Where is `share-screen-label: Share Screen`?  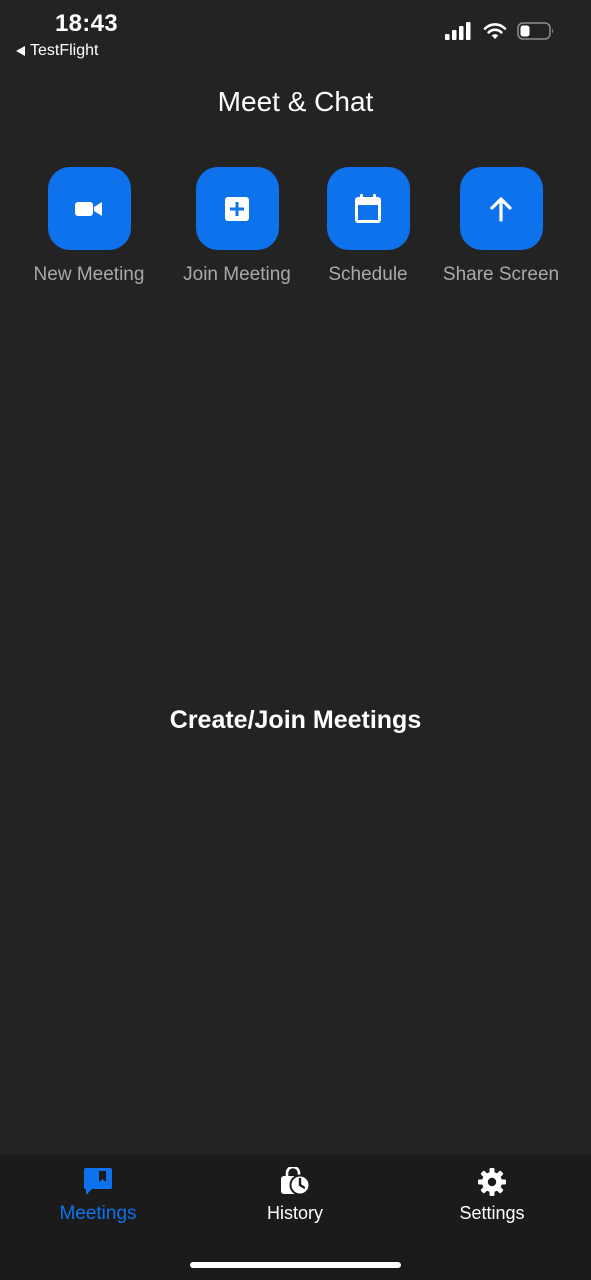 share-screen-label: Share Screen is located at coordinates (501, 274).